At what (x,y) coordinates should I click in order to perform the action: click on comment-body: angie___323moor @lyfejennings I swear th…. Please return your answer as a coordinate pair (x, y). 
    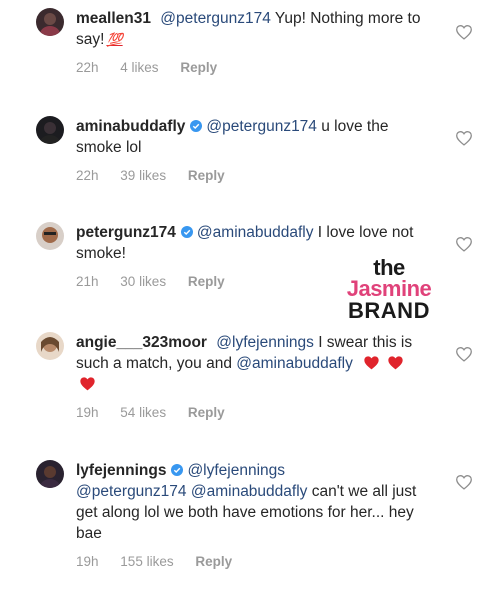
    Looking at the image, I should click on (251, 376).